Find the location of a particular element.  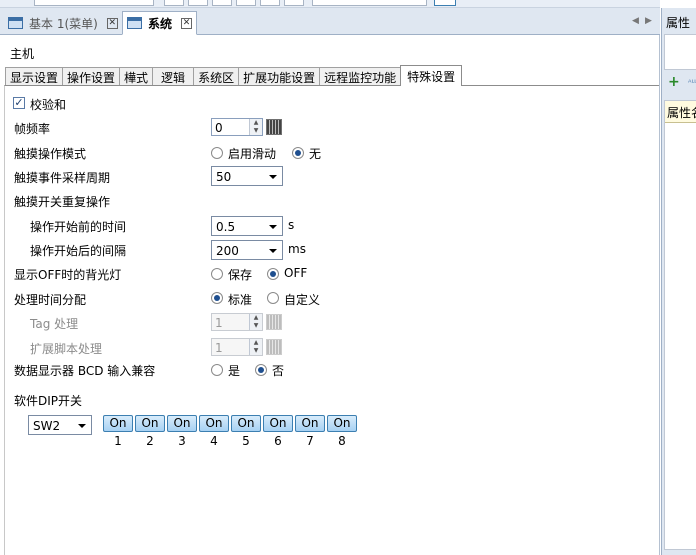

tab-system-area: 系统区 is located at coordinates (216, 76).